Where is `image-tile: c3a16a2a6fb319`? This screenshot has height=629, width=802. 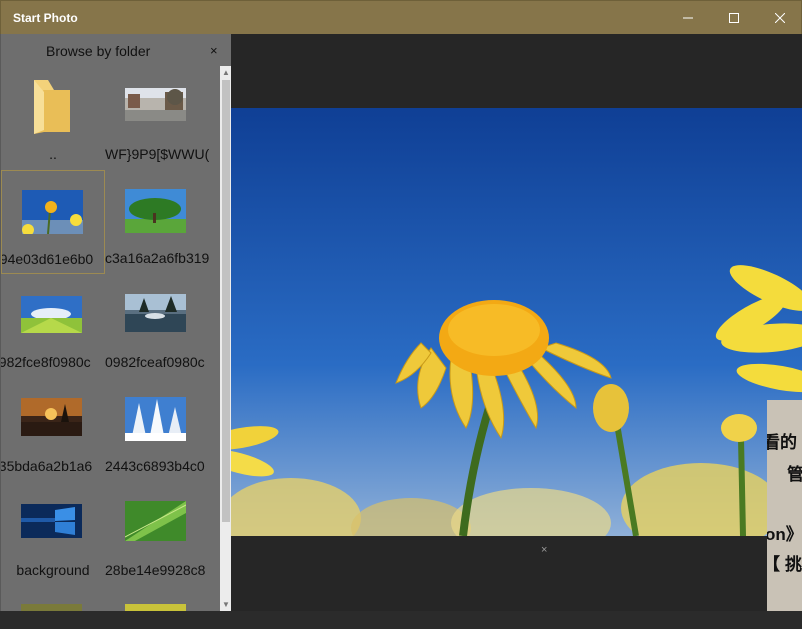 image-tile: c3a16a2a6fb319 is located at coordinates (157, 222).